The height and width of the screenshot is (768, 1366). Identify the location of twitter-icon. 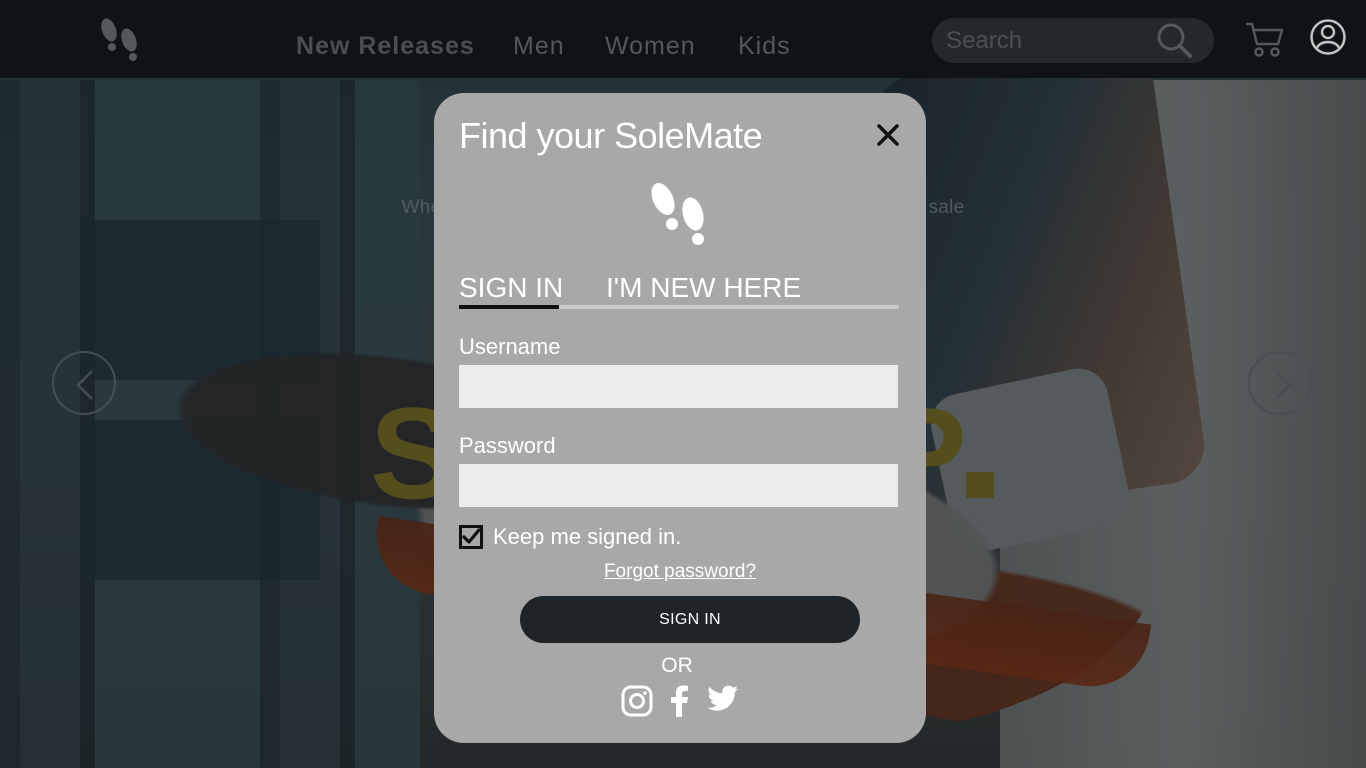
(723, 699).